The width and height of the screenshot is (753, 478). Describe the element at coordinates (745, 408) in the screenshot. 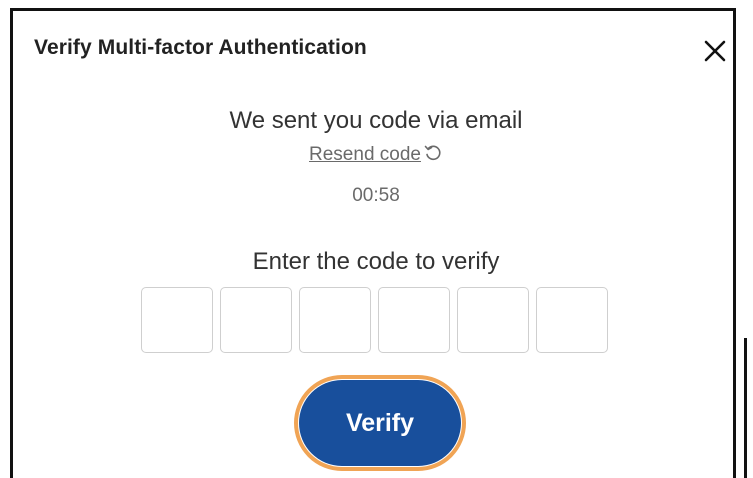

I see `page-edge-divider` at that location.